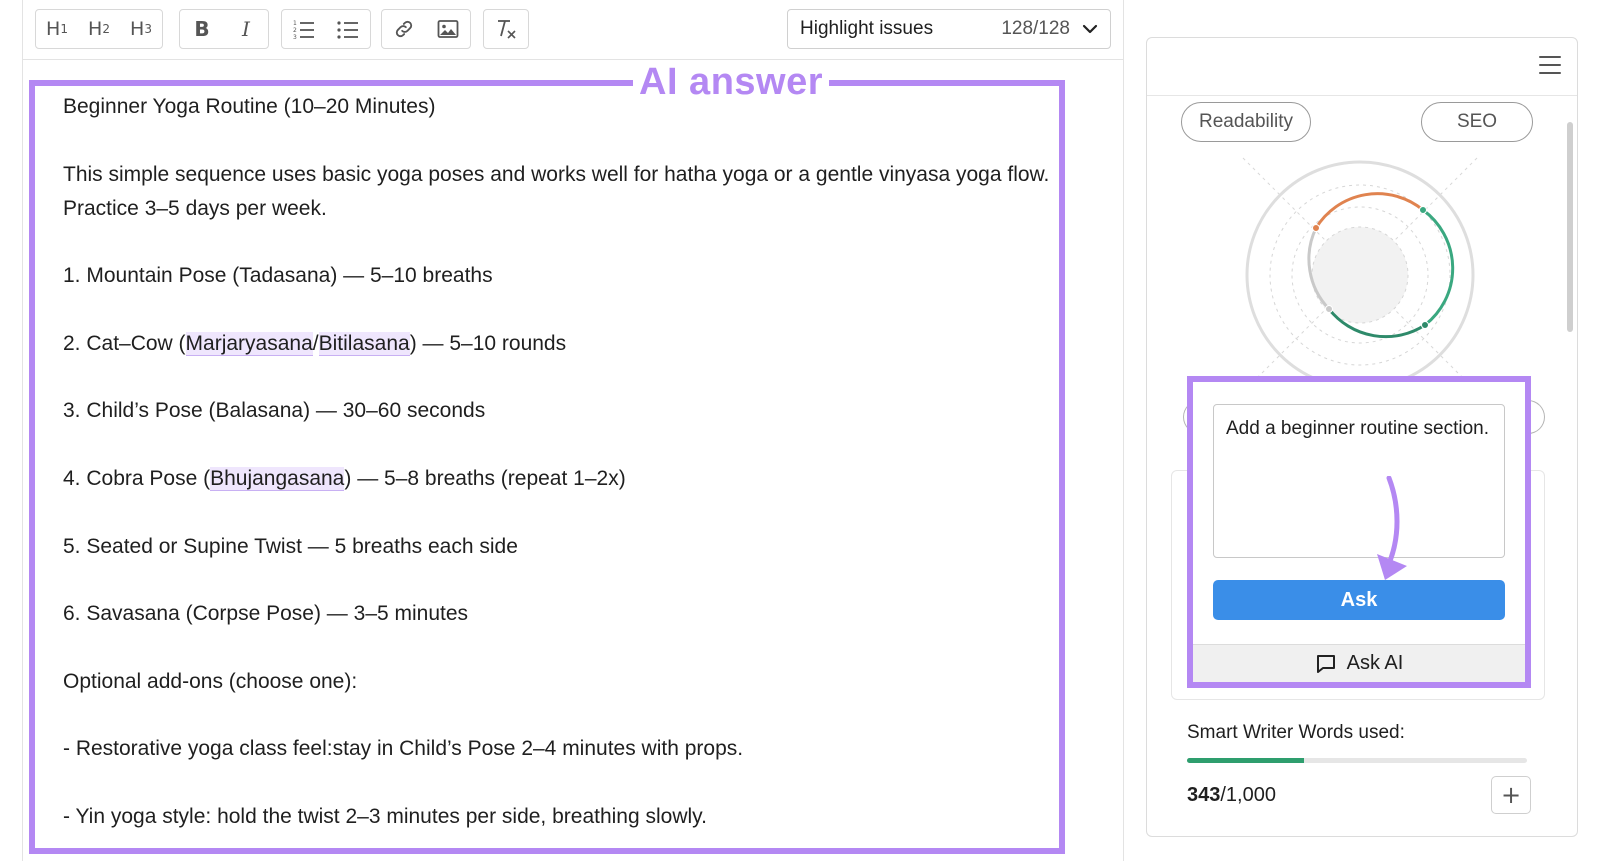 This screenshot has width=1600, height=861. Describe the element at coordinates (1477, 122) in the screenshot. I see `tab-seo: SEO` at that location.